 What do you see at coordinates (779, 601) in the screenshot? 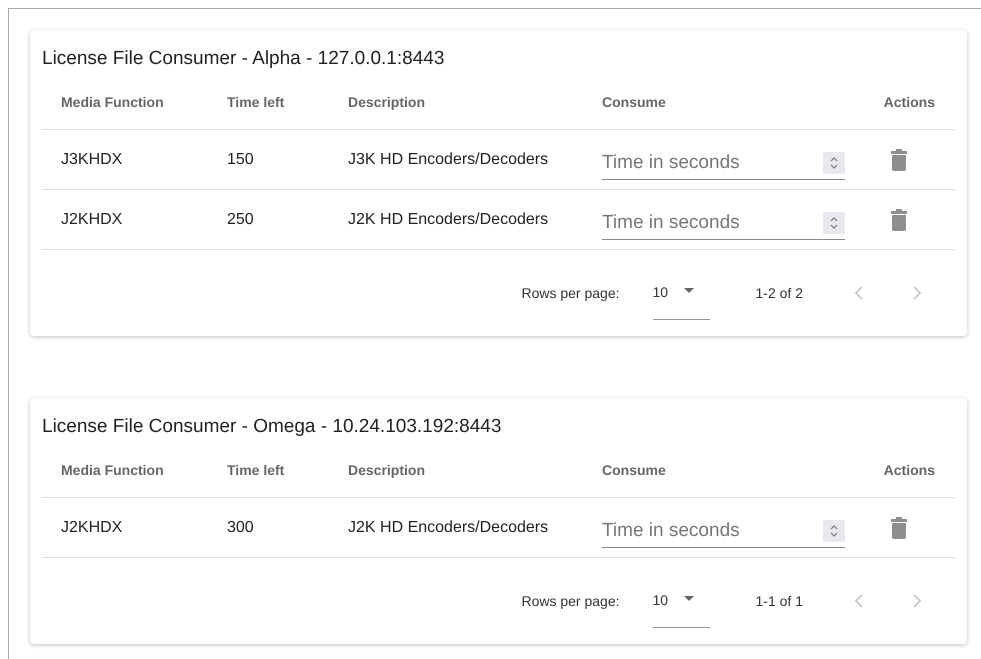
I see `page-range: 1-1 of 1` at bounding box center [779, 601].